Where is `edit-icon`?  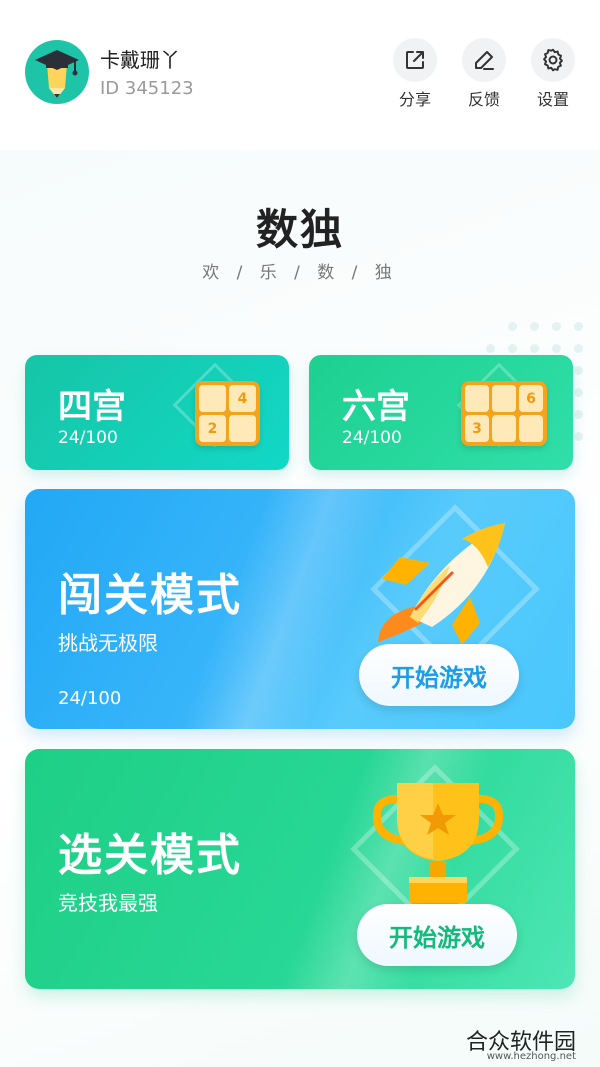
edit-icon is located at coordinates (484, 60).